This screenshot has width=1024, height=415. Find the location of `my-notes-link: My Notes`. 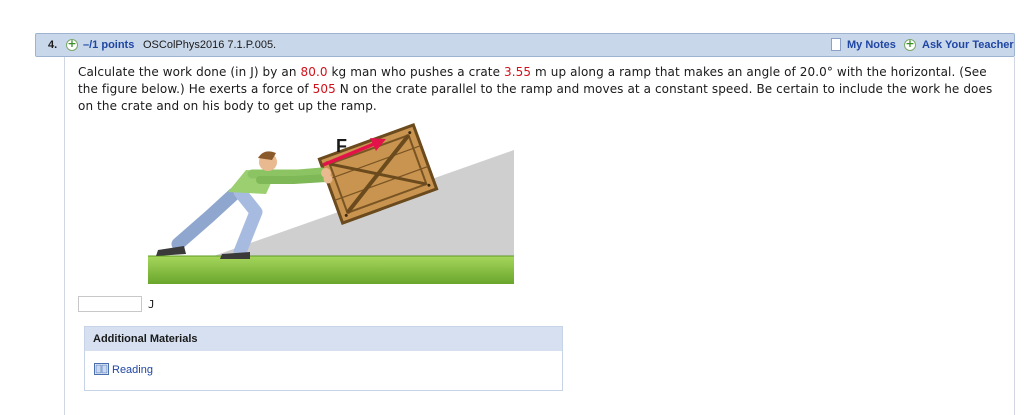

my-notes-link: My Notes is located at coordinates (871, 45).